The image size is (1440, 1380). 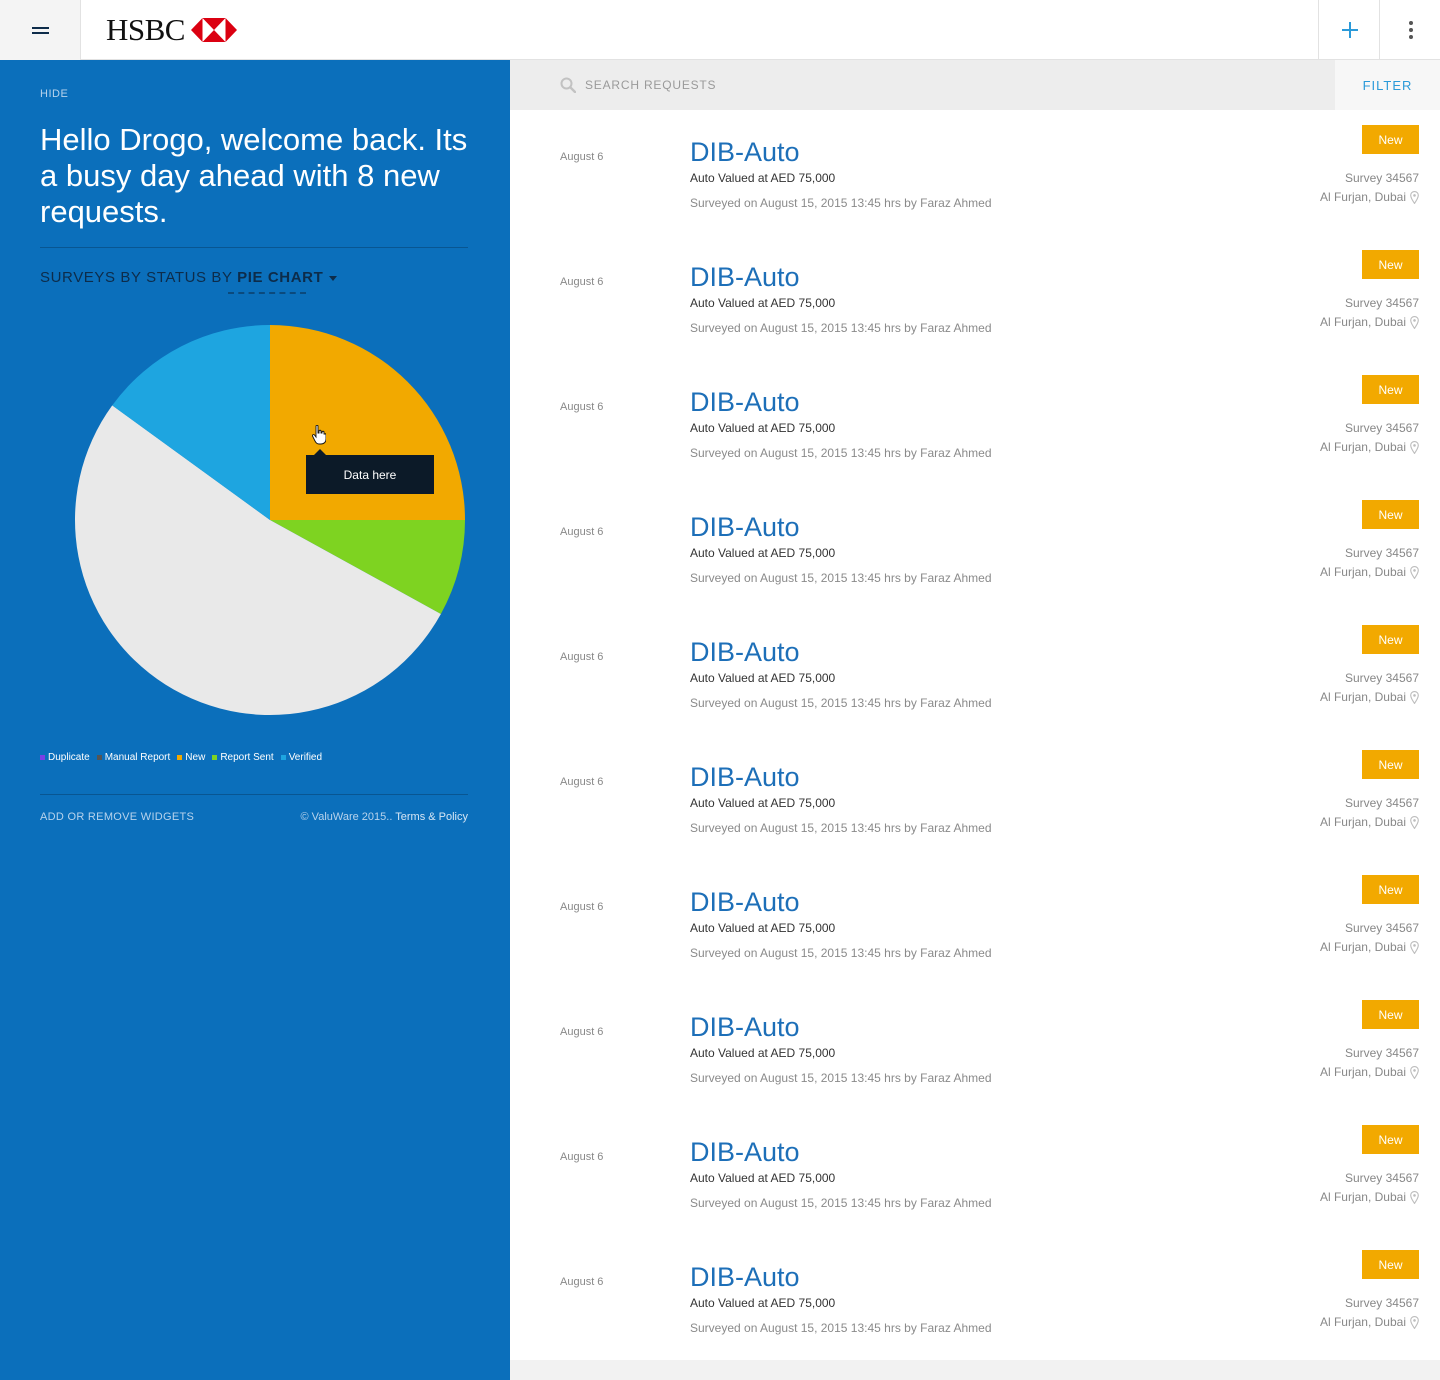 What do you see at coordinates (65, 757) in the screenshot?
I see `legend-item-duplicate: Duplicate` at bounding box center [65, 757].